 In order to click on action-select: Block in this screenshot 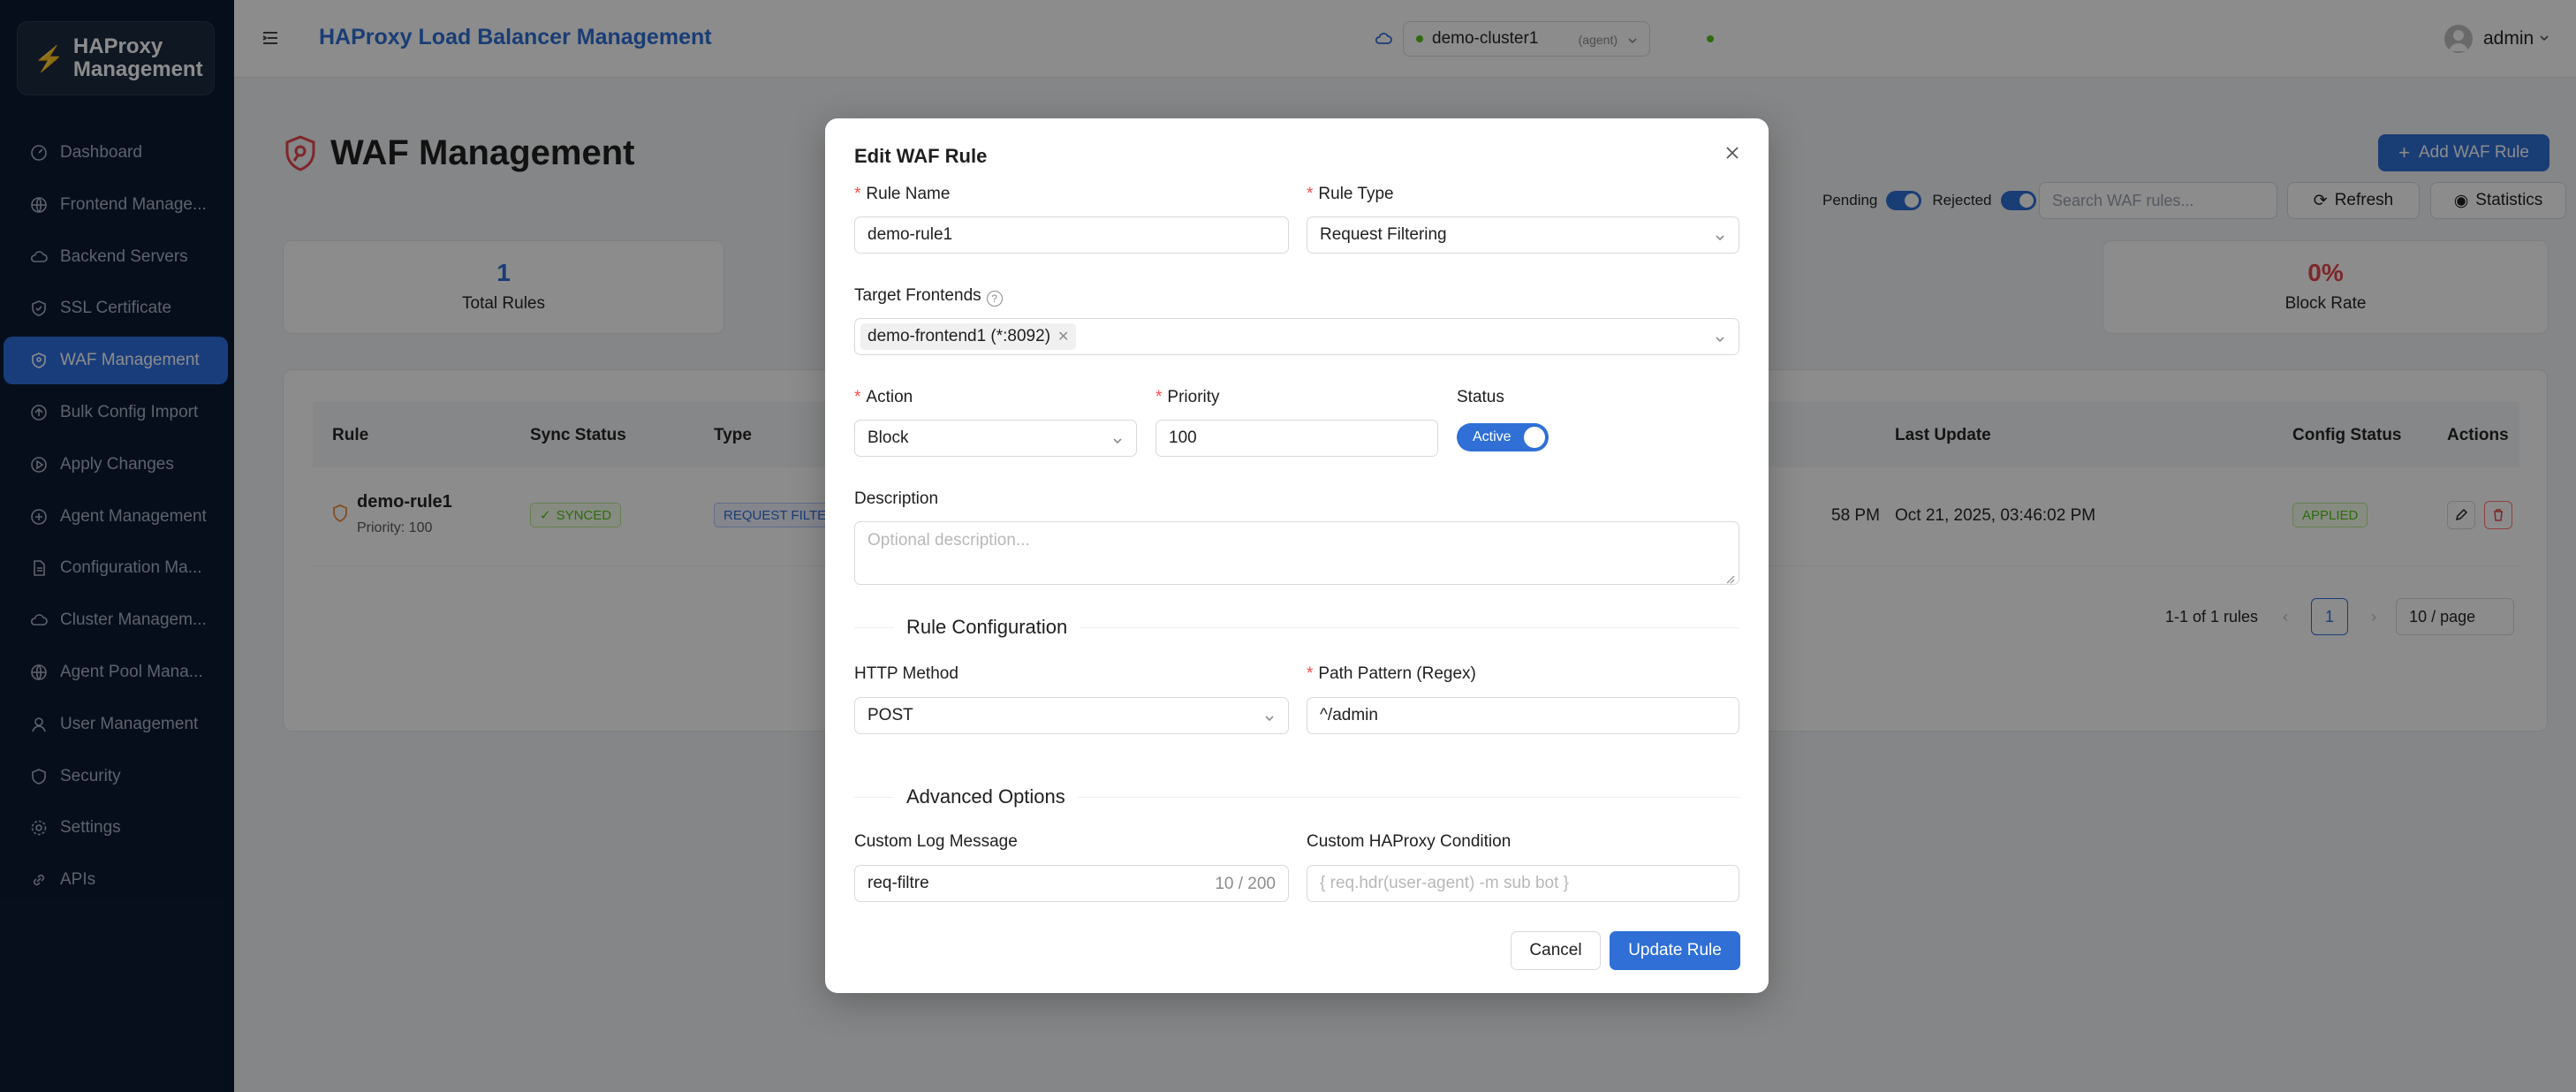, I will do `click(996, 438)`.